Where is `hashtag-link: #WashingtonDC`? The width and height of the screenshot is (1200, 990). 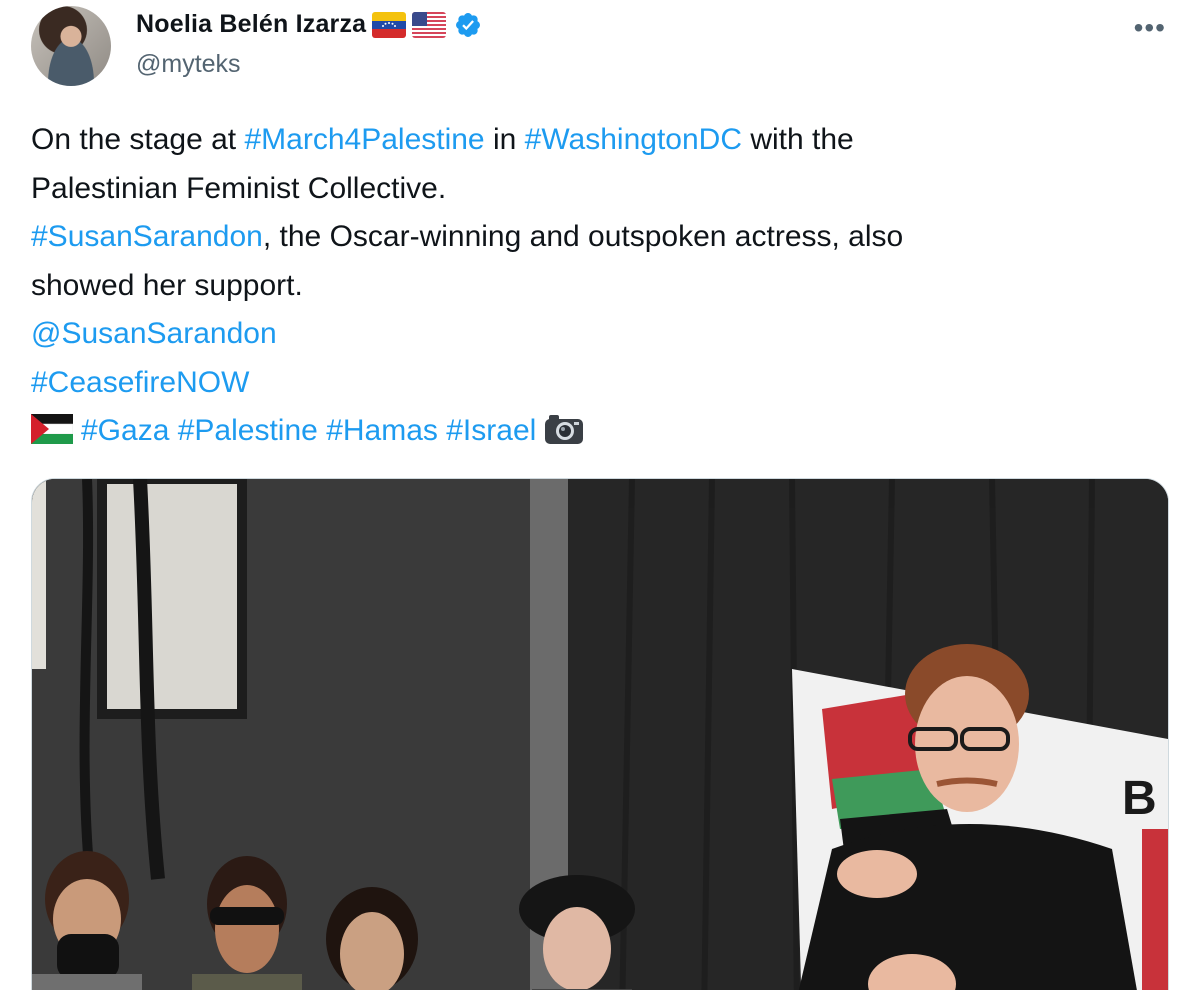
hashtag-link: #WashingtonDC is located at coordinates (633, 139).